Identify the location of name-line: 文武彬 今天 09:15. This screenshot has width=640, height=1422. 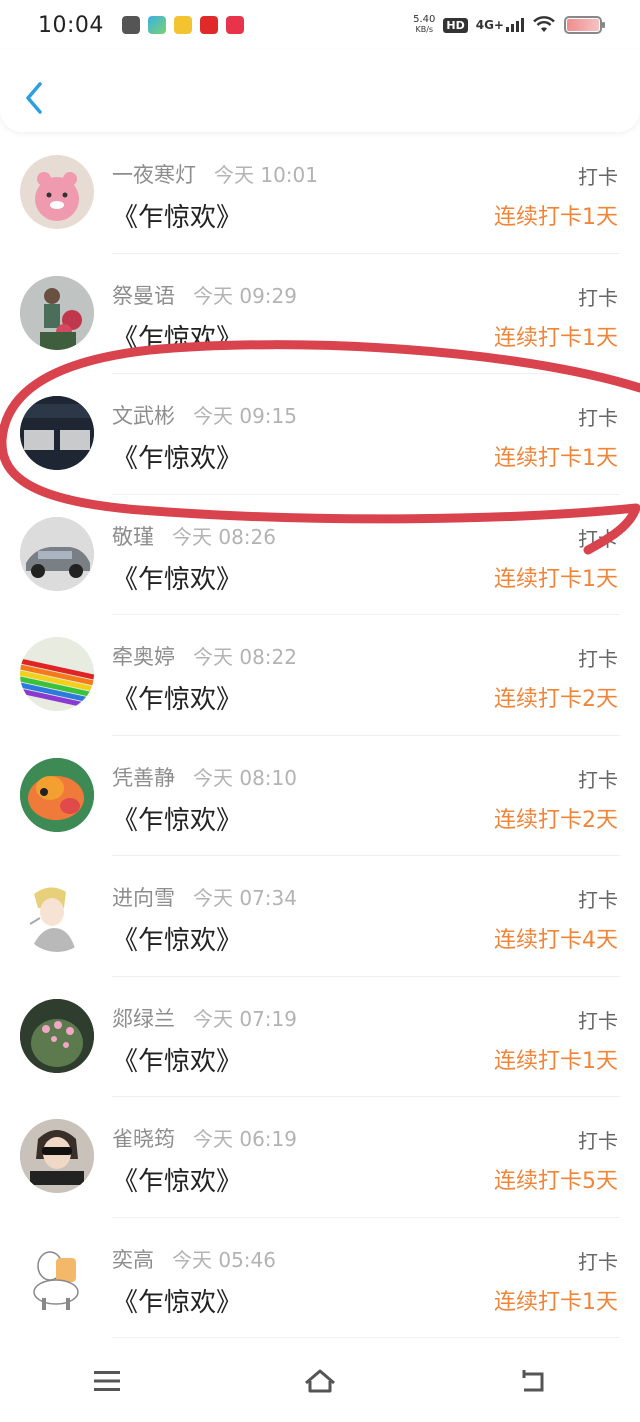
(204, 415).